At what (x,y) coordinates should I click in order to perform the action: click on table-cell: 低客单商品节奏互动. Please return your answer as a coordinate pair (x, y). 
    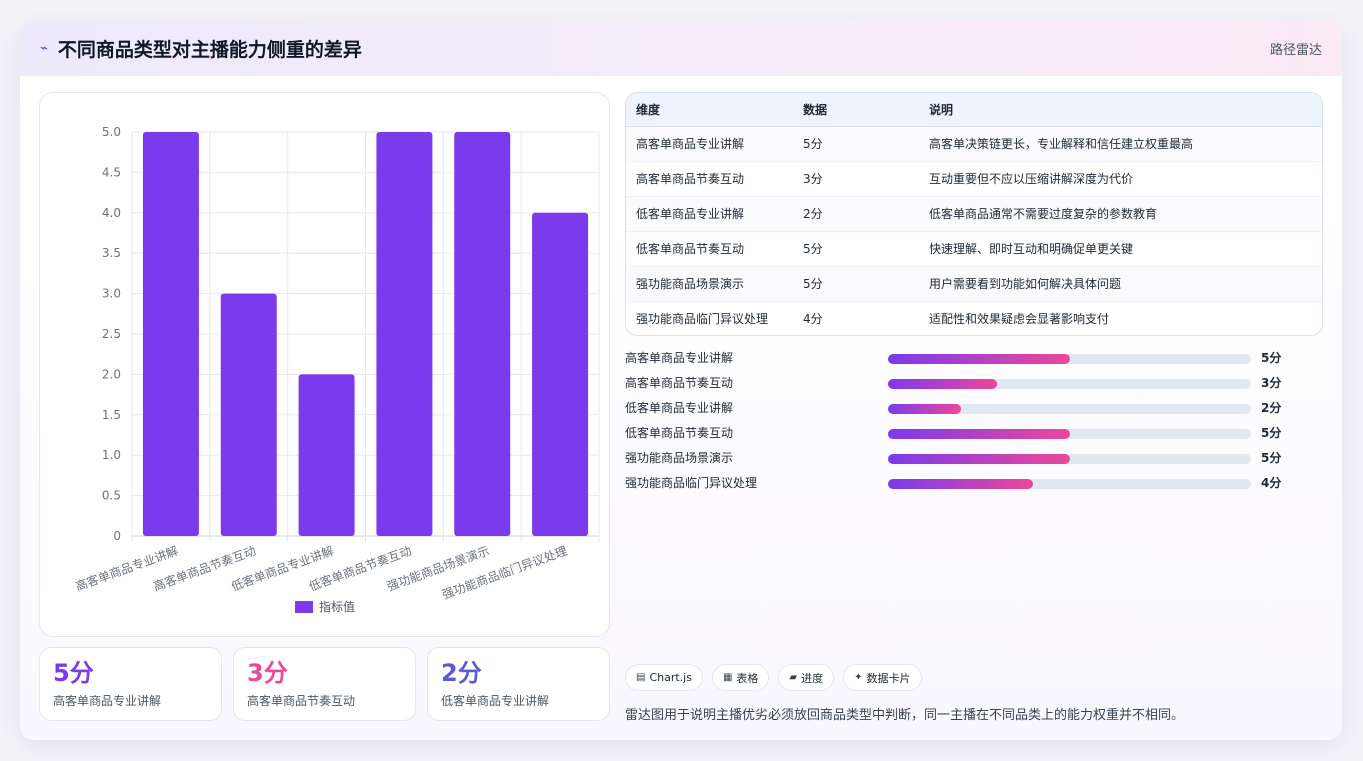
    Looking at the image, I should click on (709, 249).